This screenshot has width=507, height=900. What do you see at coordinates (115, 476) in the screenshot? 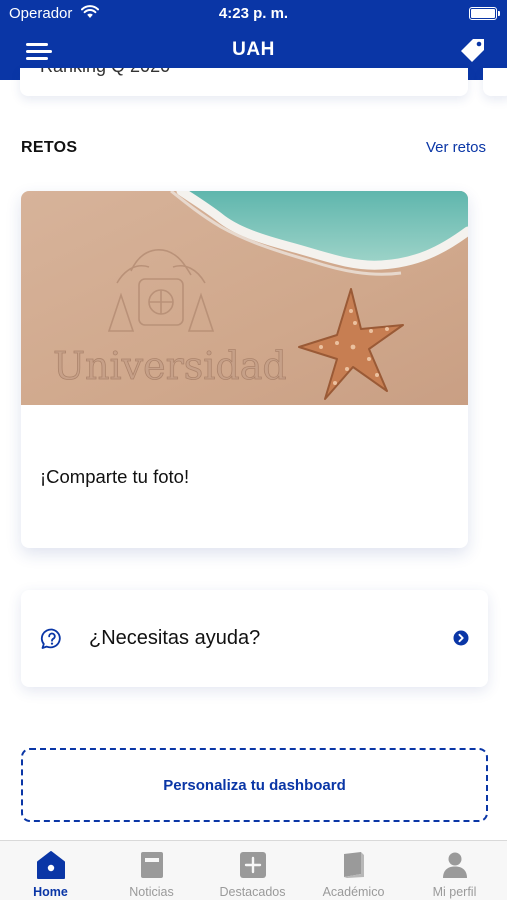
I see `challenge-title: ¡Comparte tu foto!` at bounding box center [115, 476].